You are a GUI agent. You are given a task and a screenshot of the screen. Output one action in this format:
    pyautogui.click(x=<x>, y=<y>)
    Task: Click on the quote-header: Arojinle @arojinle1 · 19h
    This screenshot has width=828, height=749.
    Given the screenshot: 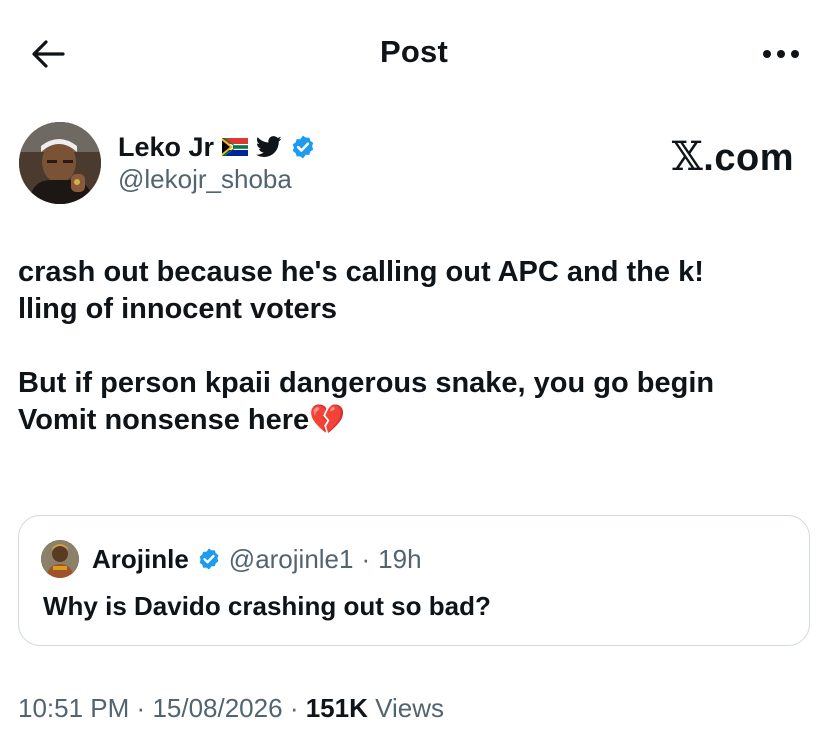 What is the action you would take?
    pyautogui.click(x=257, y=559)
    